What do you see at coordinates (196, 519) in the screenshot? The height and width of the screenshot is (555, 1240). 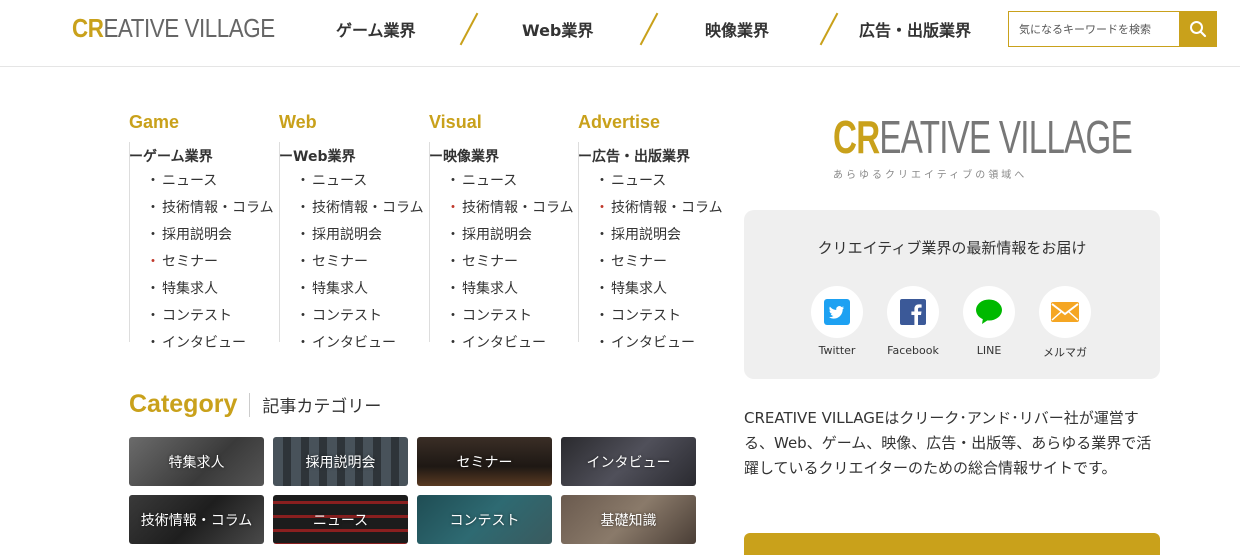 I see `category-tile-tech-column: 技術情報・コラム` at bounding box center [196, 519].